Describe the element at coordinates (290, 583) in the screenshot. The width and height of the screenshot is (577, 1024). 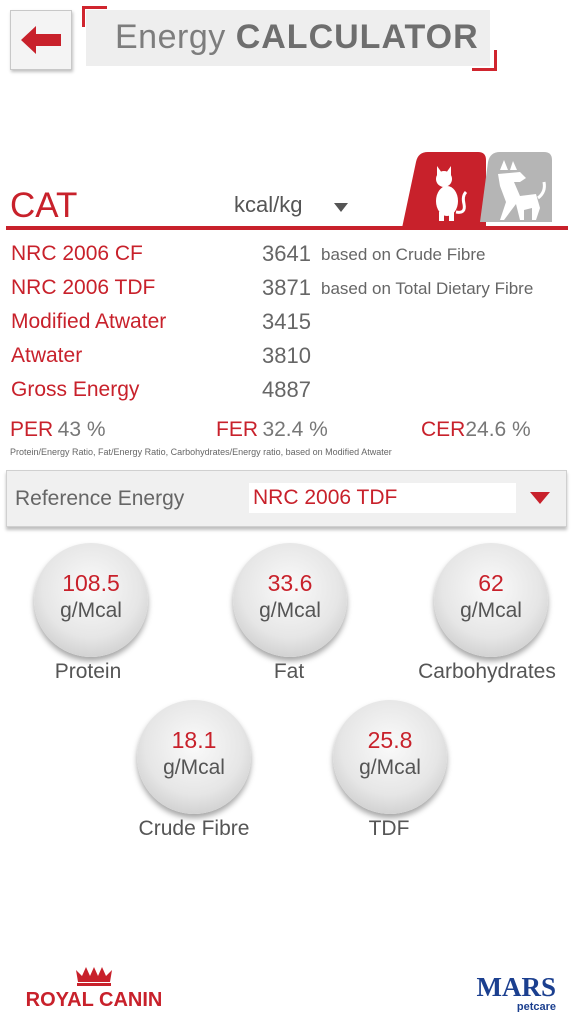
I see `nutrient-value: 33.6` at that location.